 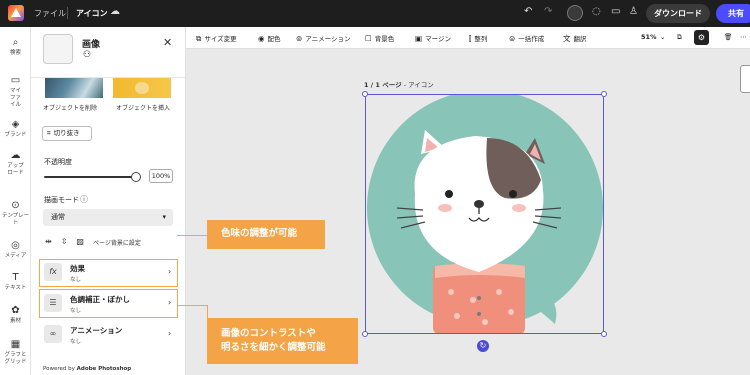 I want to click on resize-button: ⧉ サイズ変更, so click(x=216, y=38).